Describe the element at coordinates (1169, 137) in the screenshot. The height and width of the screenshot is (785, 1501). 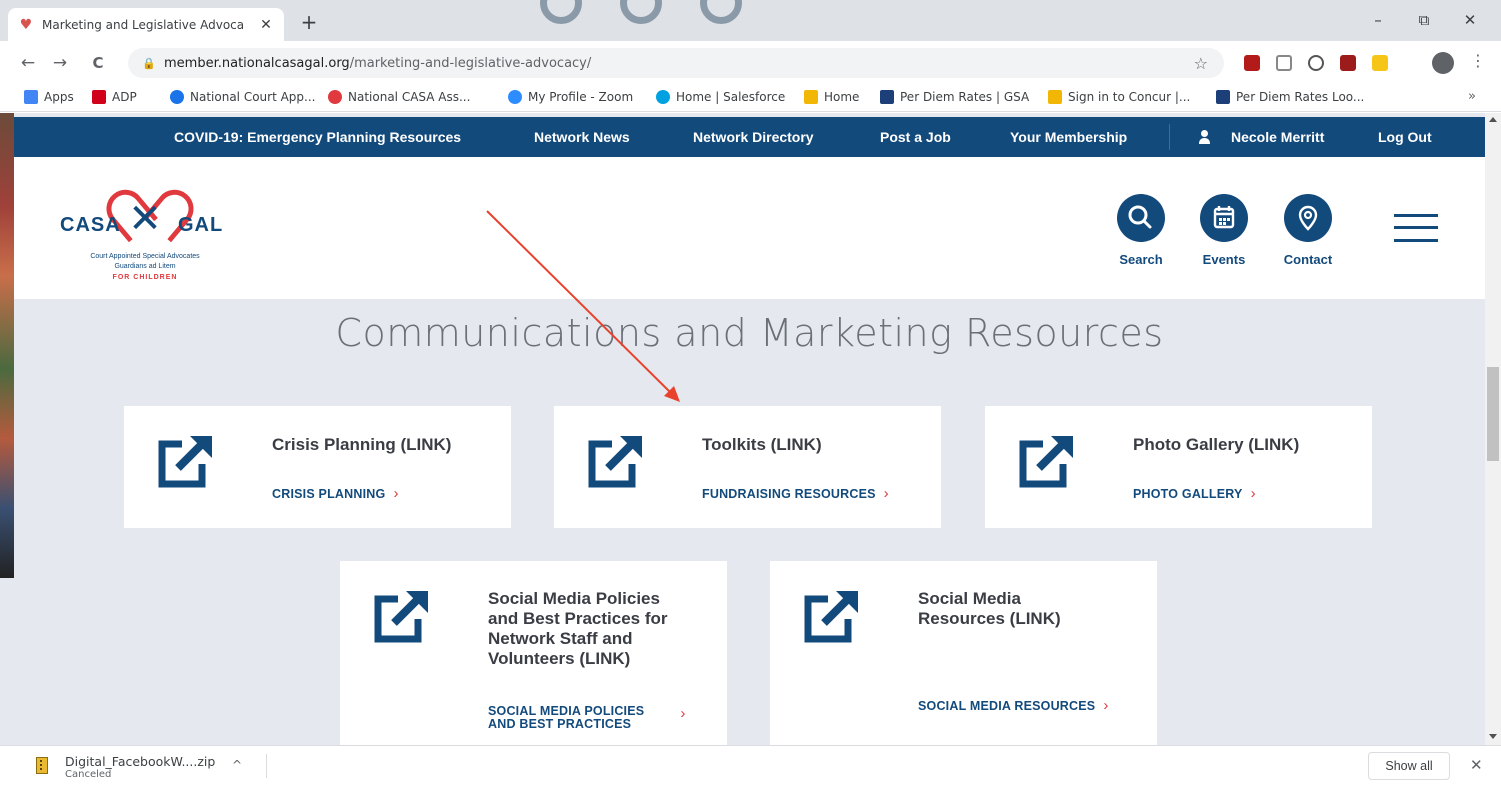
I see `nav-divider` at that location.